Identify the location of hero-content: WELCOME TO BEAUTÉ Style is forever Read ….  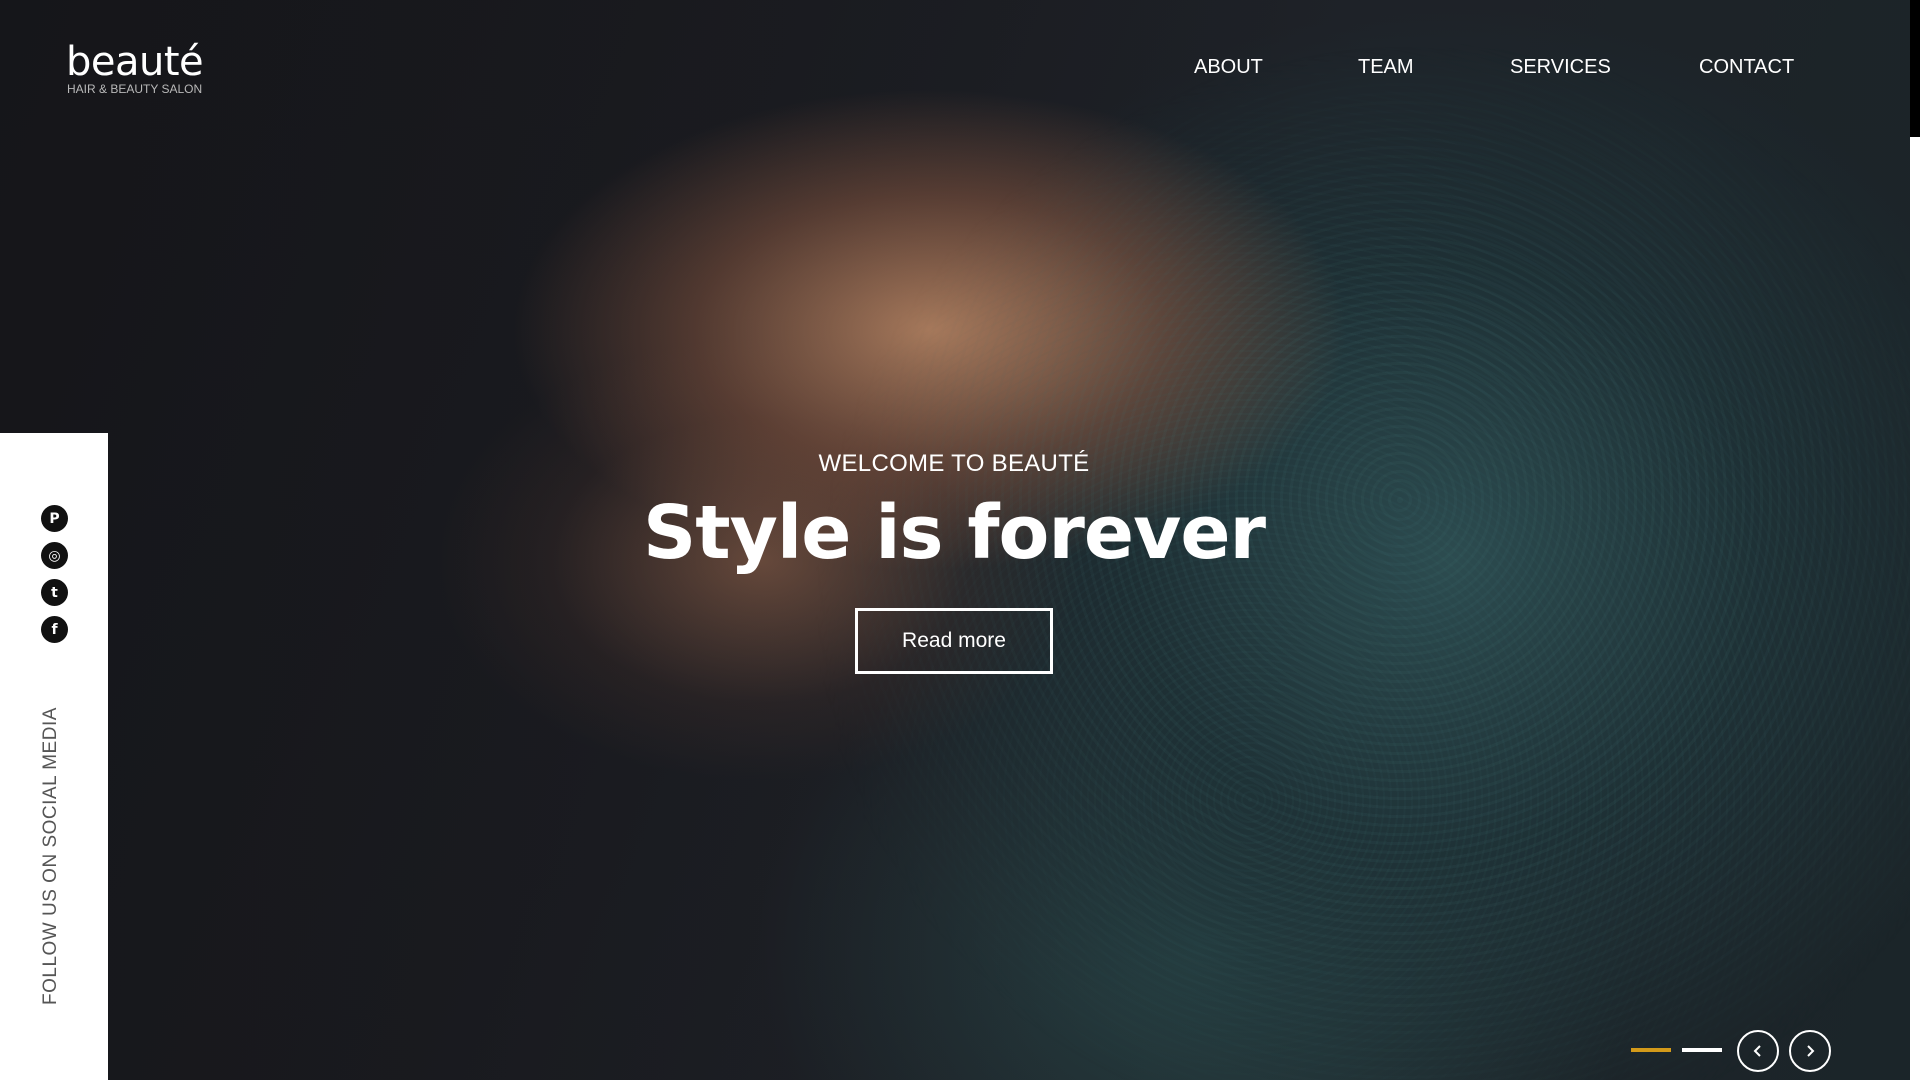
(954, 562).